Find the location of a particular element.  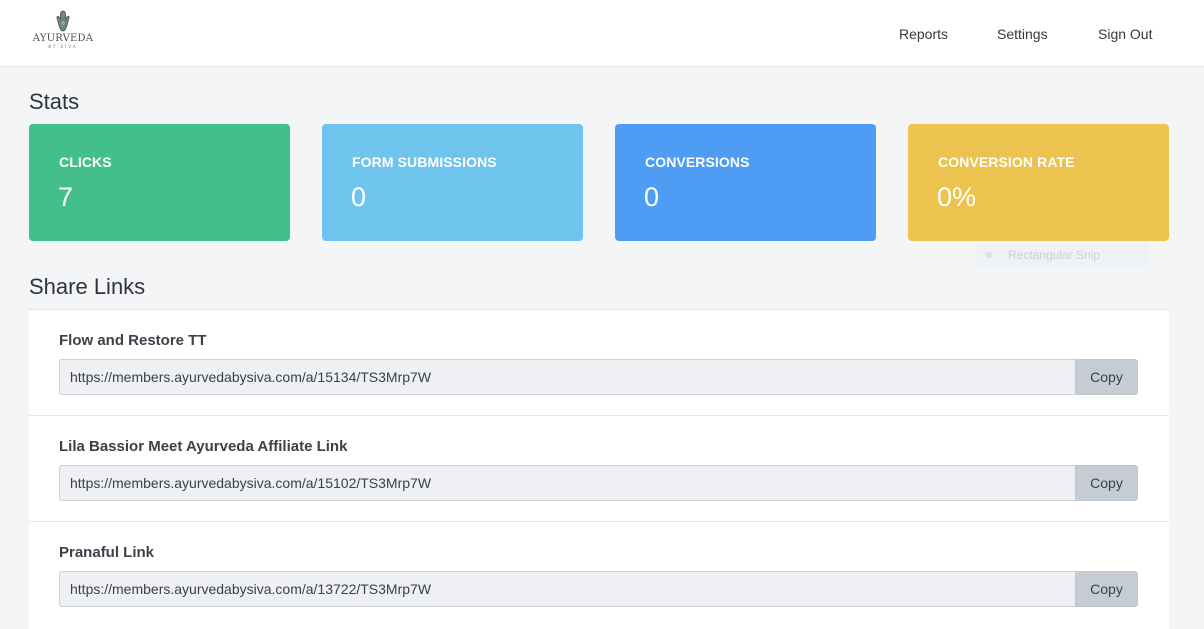

stat-card-form-submissions: FORM SUBMISSIONS 0 is located at coordinates (452, 182).